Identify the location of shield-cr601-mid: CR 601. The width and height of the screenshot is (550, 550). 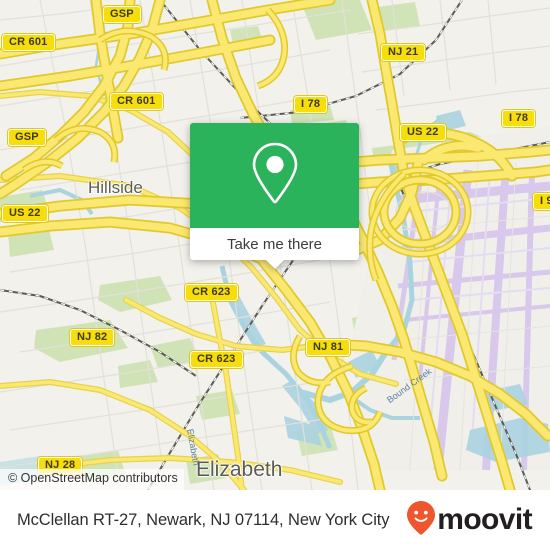
(136, 101).